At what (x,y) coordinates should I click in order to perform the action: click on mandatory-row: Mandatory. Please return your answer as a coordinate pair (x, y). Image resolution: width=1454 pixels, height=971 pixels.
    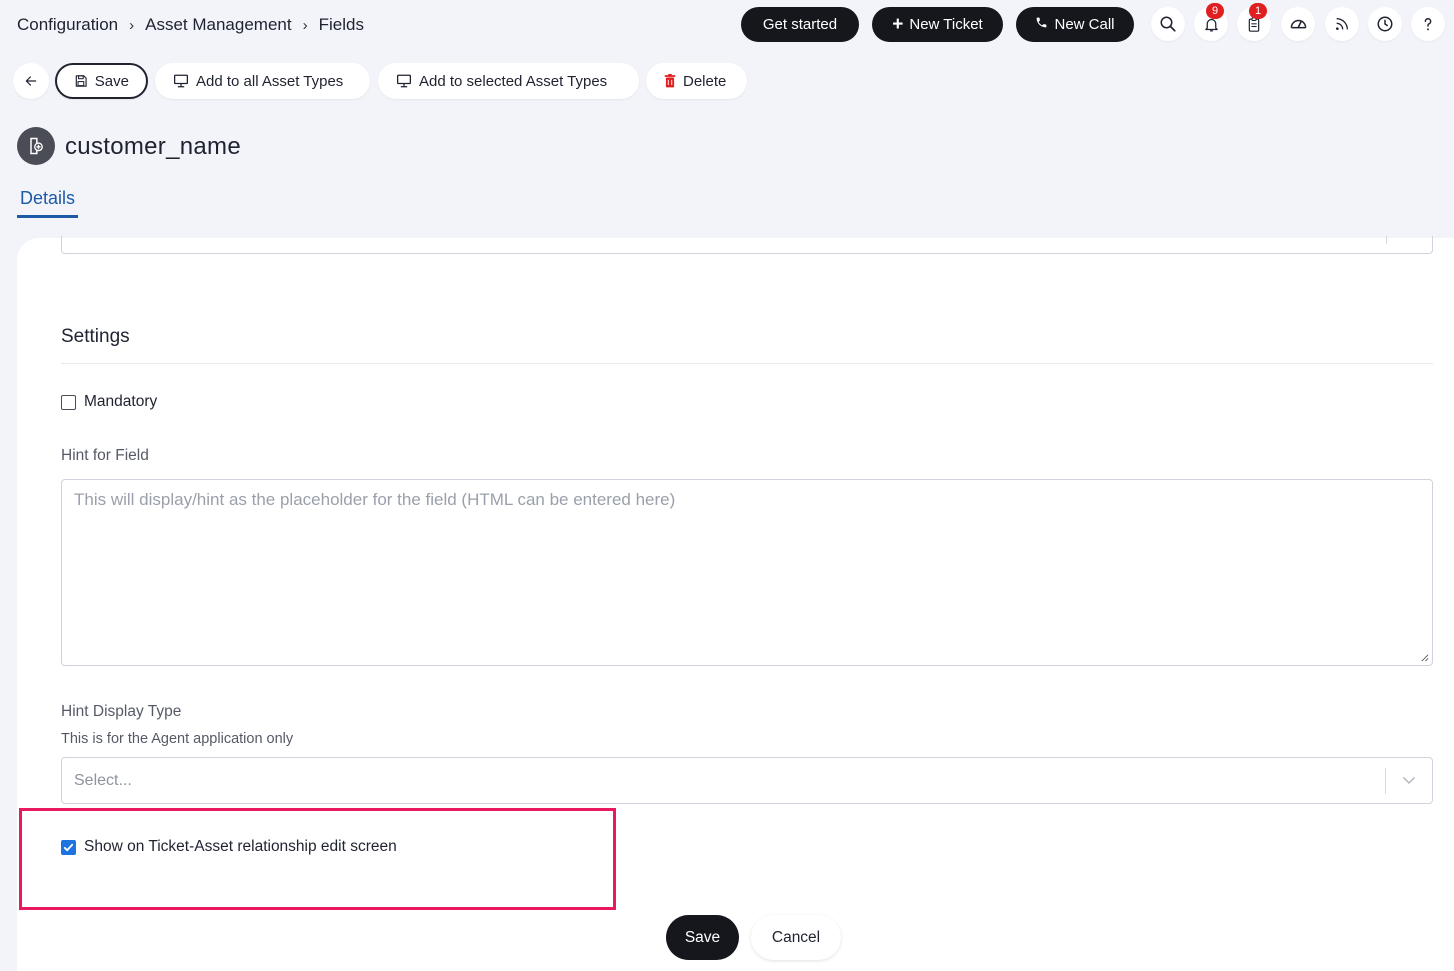
    Looking at the image, I should click on (109, 402).